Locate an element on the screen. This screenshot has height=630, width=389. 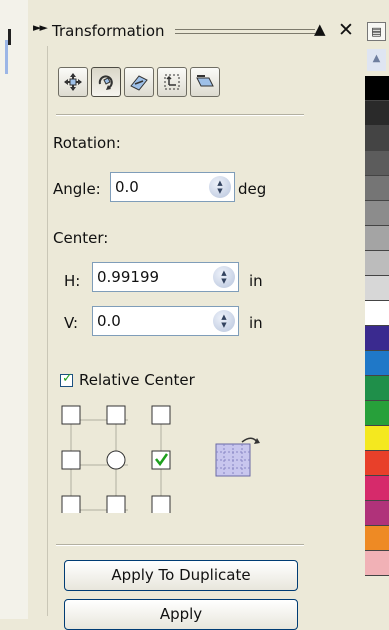
anchor-middle-left is located at coordinates (71, 460).